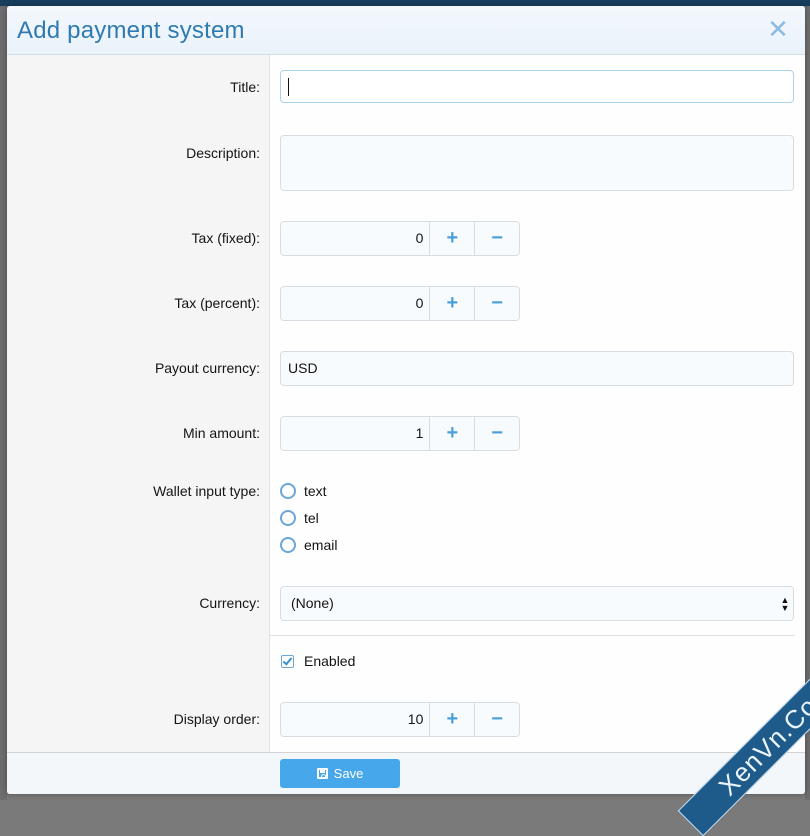  I want to click on display-order-increment-button: +, so click(453, 719).